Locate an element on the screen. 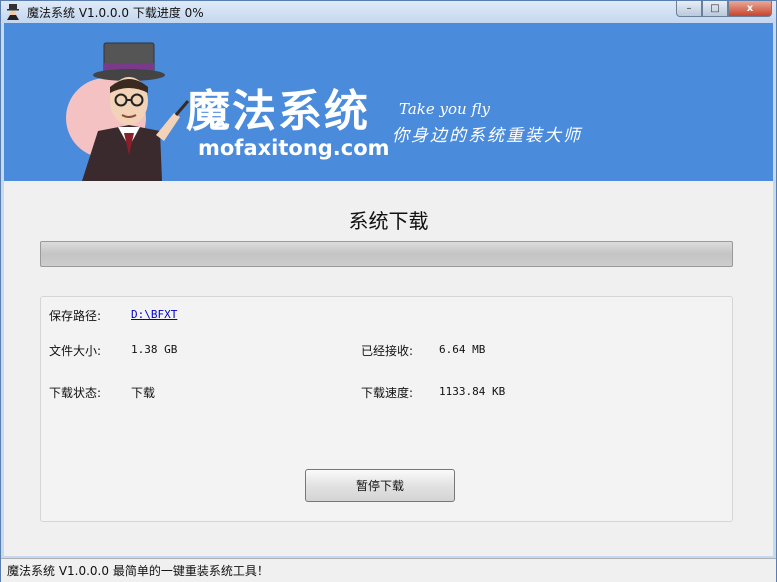 The height and width of the screenshot is (582, 777). download-speed-label: 下载速度: is located at coordinates (387, 393).